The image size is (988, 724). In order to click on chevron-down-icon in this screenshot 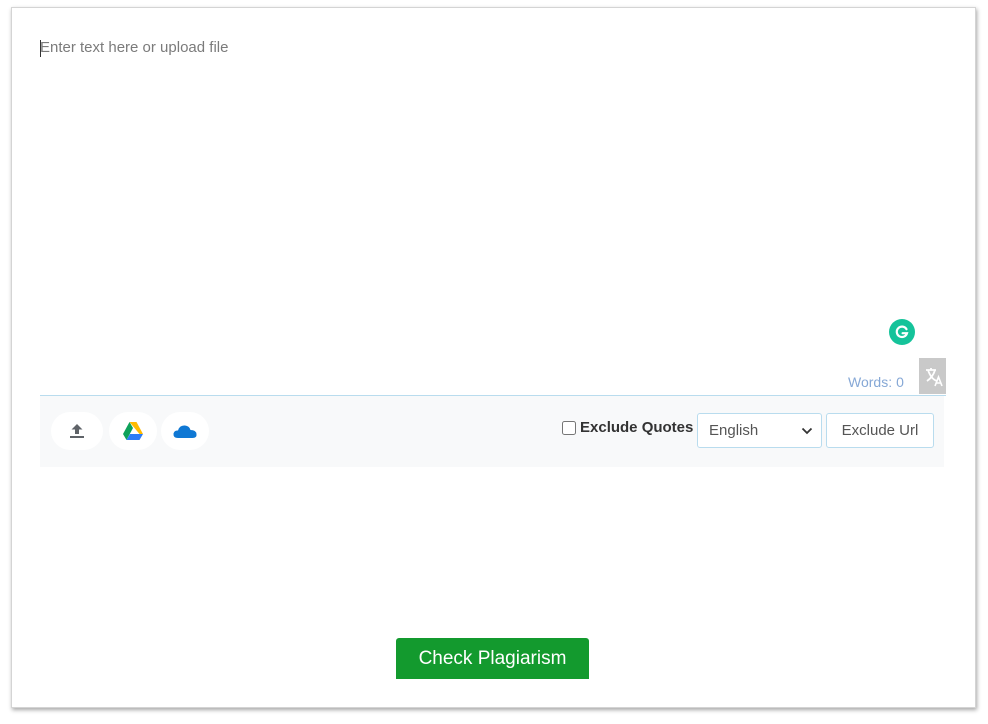, I will do `click(807, 430)`.